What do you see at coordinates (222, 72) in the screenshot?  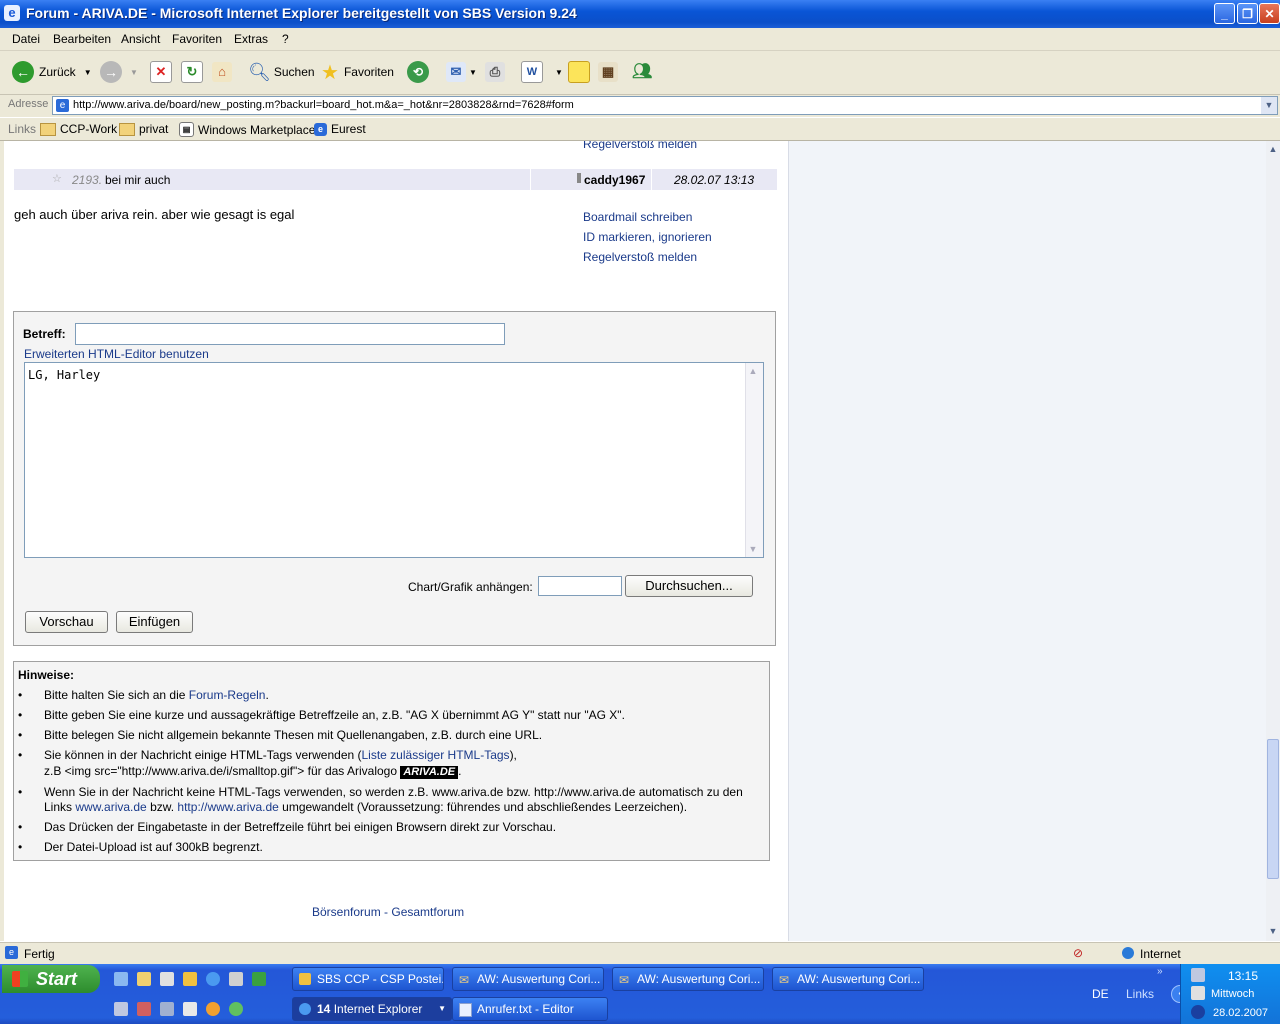 I see `home-button: ⌂` at bounding box center [222, 72].